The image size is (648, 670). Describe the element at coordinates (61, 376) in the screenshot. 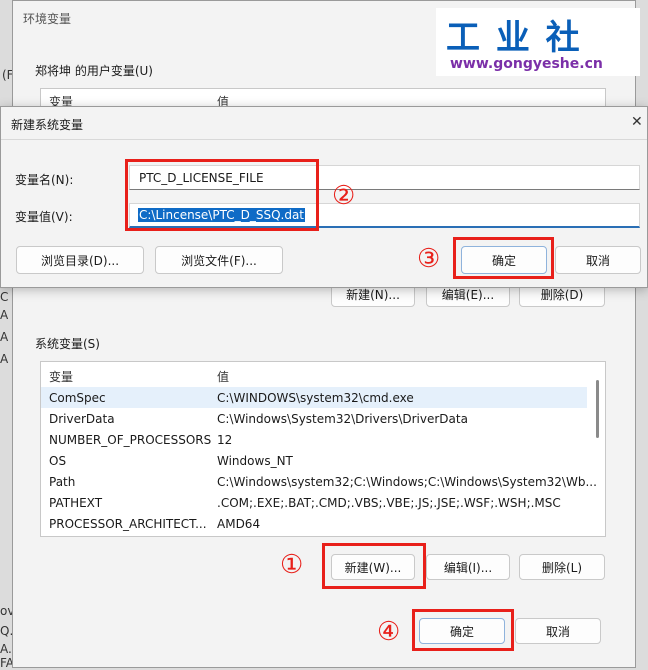

I see `system-col-var: 变量` at that location.